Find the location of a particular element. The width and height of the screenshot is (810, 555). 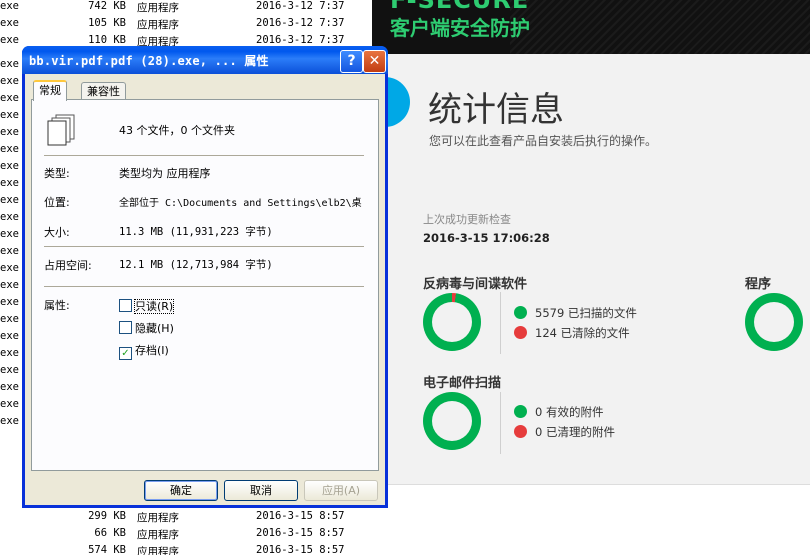

archive-checkbox: ✓ 存档(I) is located at coordinates (144, 352).